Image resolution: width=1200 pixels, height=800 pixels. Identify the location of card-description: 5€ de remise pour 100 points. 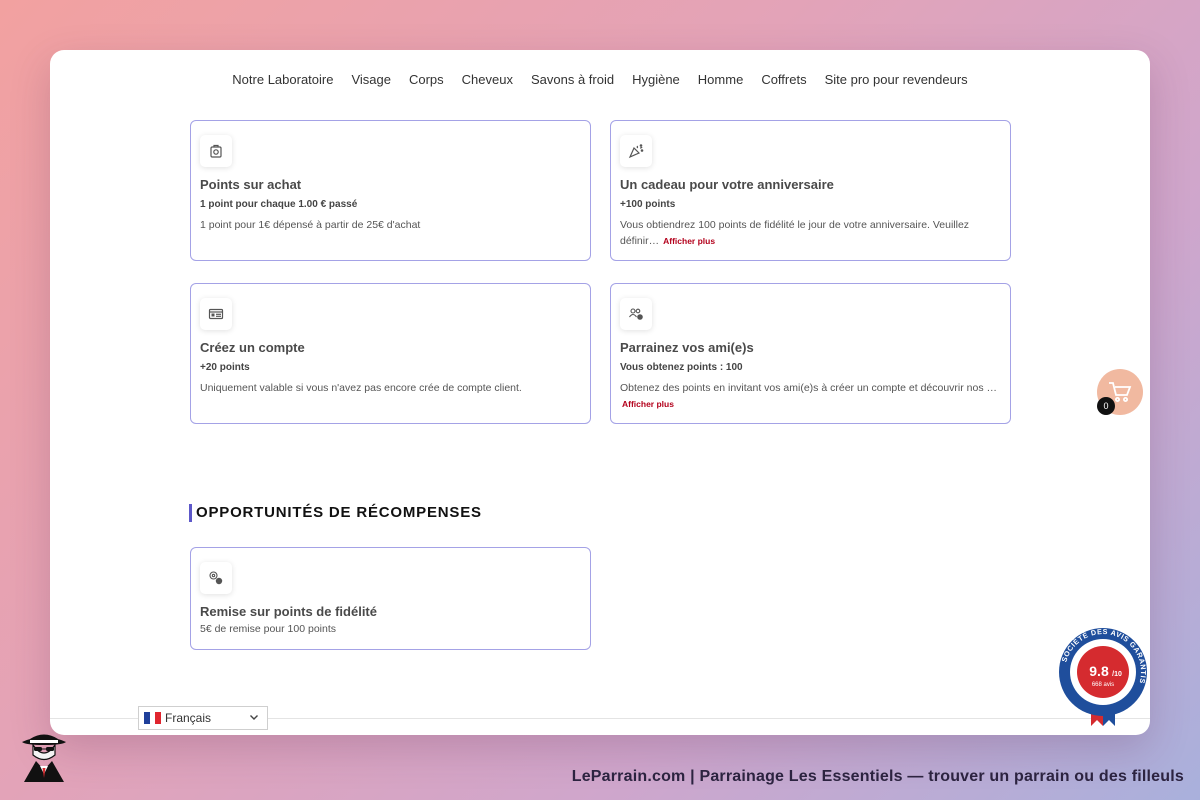
(268, 629).